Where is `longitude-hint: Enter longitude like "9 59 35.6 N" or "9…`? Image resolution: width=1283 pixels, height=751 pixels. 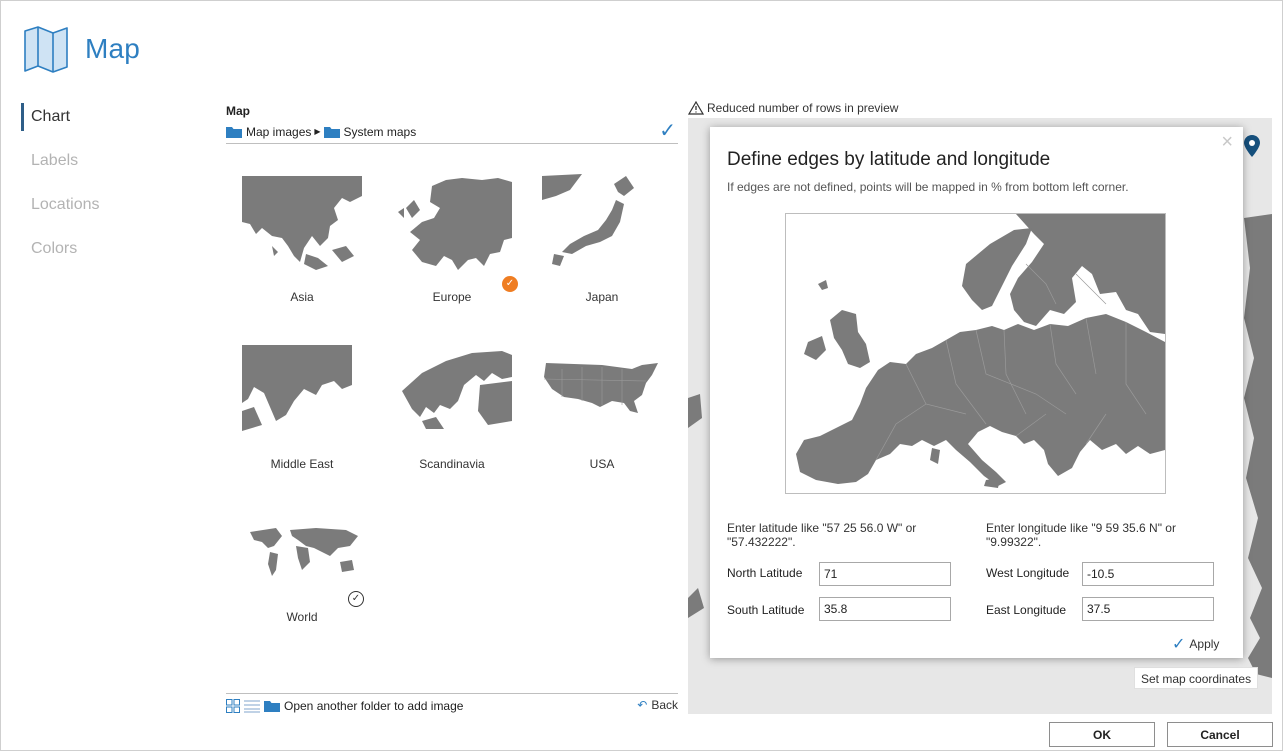
longitude-hint: Enter longitude like "9 59 35.6 N" or "9… is located at coordinates (1081, 535).